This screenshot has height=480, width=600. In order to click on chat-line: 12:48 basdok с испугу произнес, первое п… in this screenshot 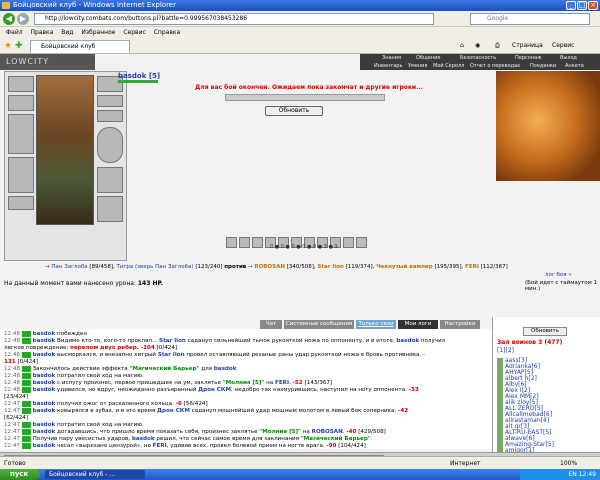, I will do `click(168, 383)`.